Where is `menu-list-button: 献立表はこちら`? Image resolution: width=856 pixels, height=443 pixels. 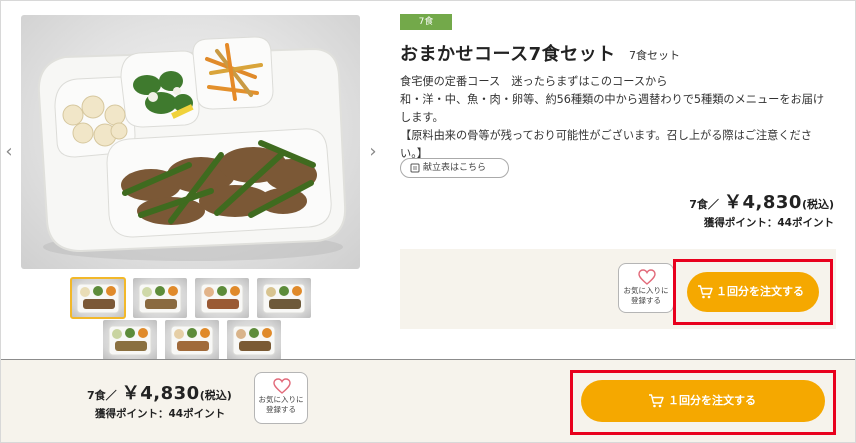 menu-list-button: 献立表はこちら is located at coordinates (454, 168).